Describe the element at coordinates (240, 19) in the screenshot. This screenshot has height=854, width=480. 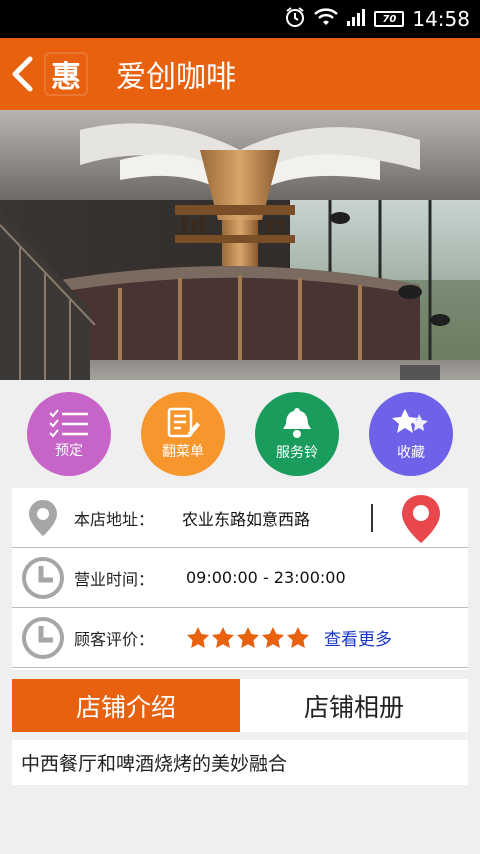
I see `status-bar: 70 14:58` at that location.